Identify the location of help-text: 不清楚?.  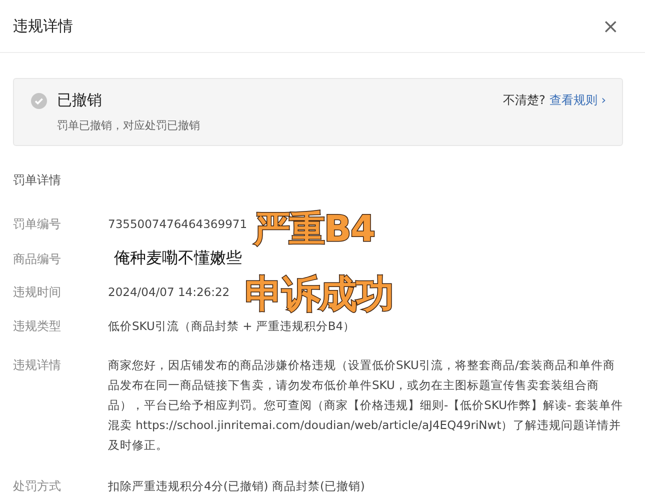
(524, 100).